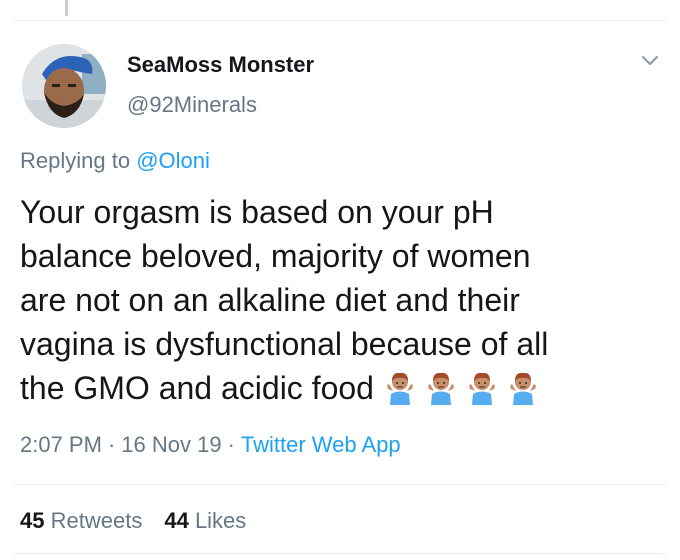  I want to click on tweet-text-line: the GMO and acidic food, so click(197, 388).